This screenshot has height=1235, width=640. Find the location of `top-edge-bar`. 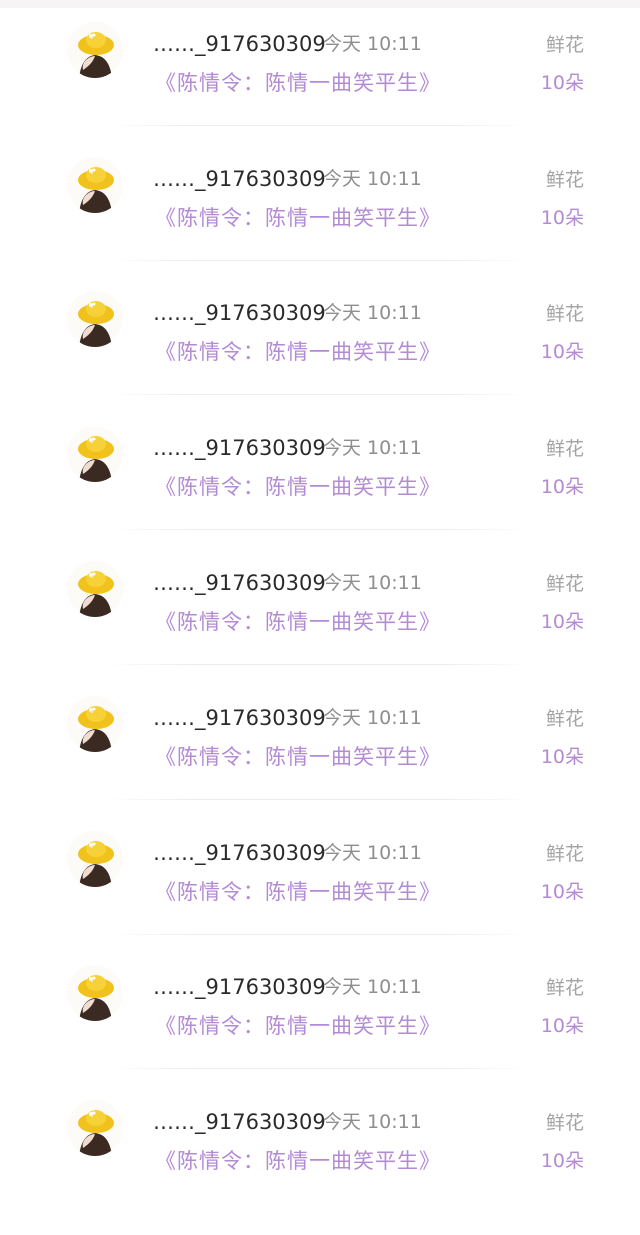

top-edge-bar is located at coordinates (320, 4).